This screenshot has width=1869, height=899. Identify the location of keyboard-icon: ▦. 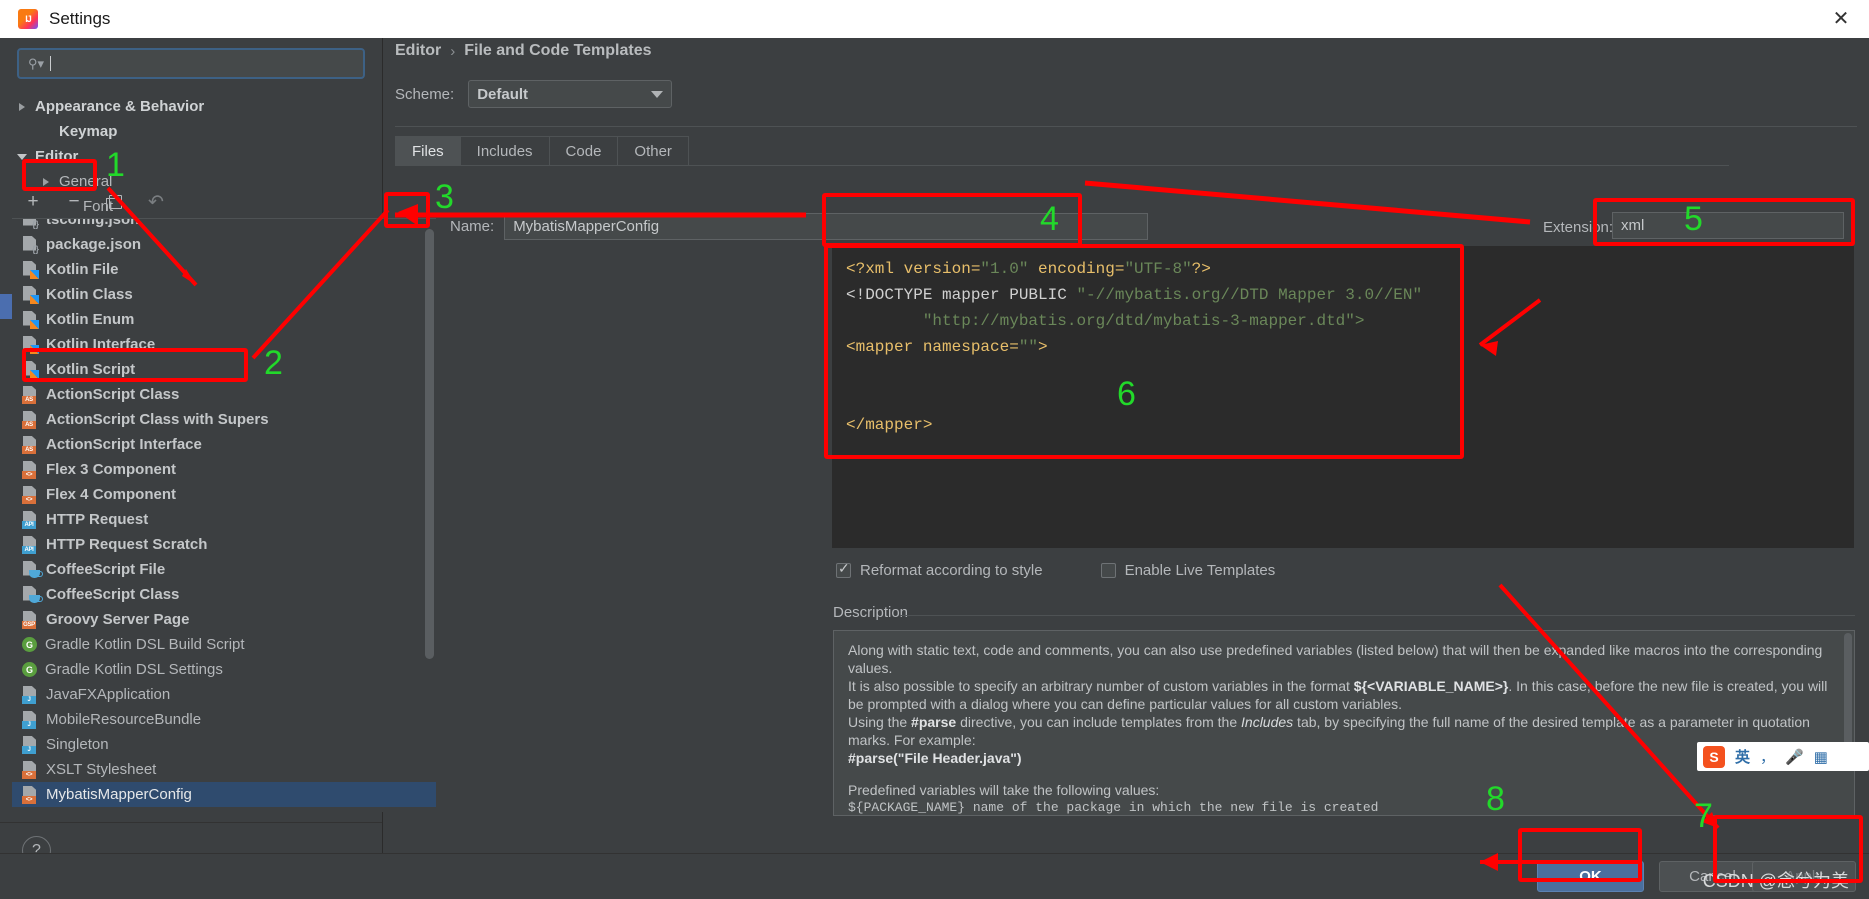
(1821, 757).